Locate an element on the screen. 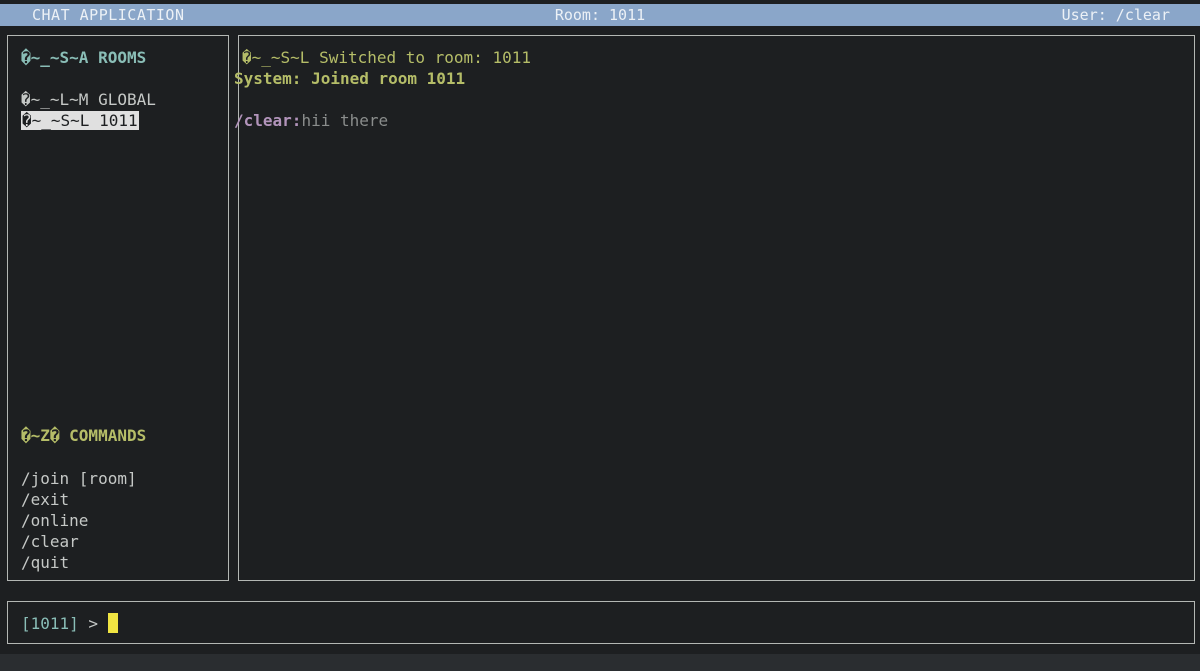 The height and width of the screenshot is (671, 1200). input-prompt: [1011] > is located at coordinates (59, 623).